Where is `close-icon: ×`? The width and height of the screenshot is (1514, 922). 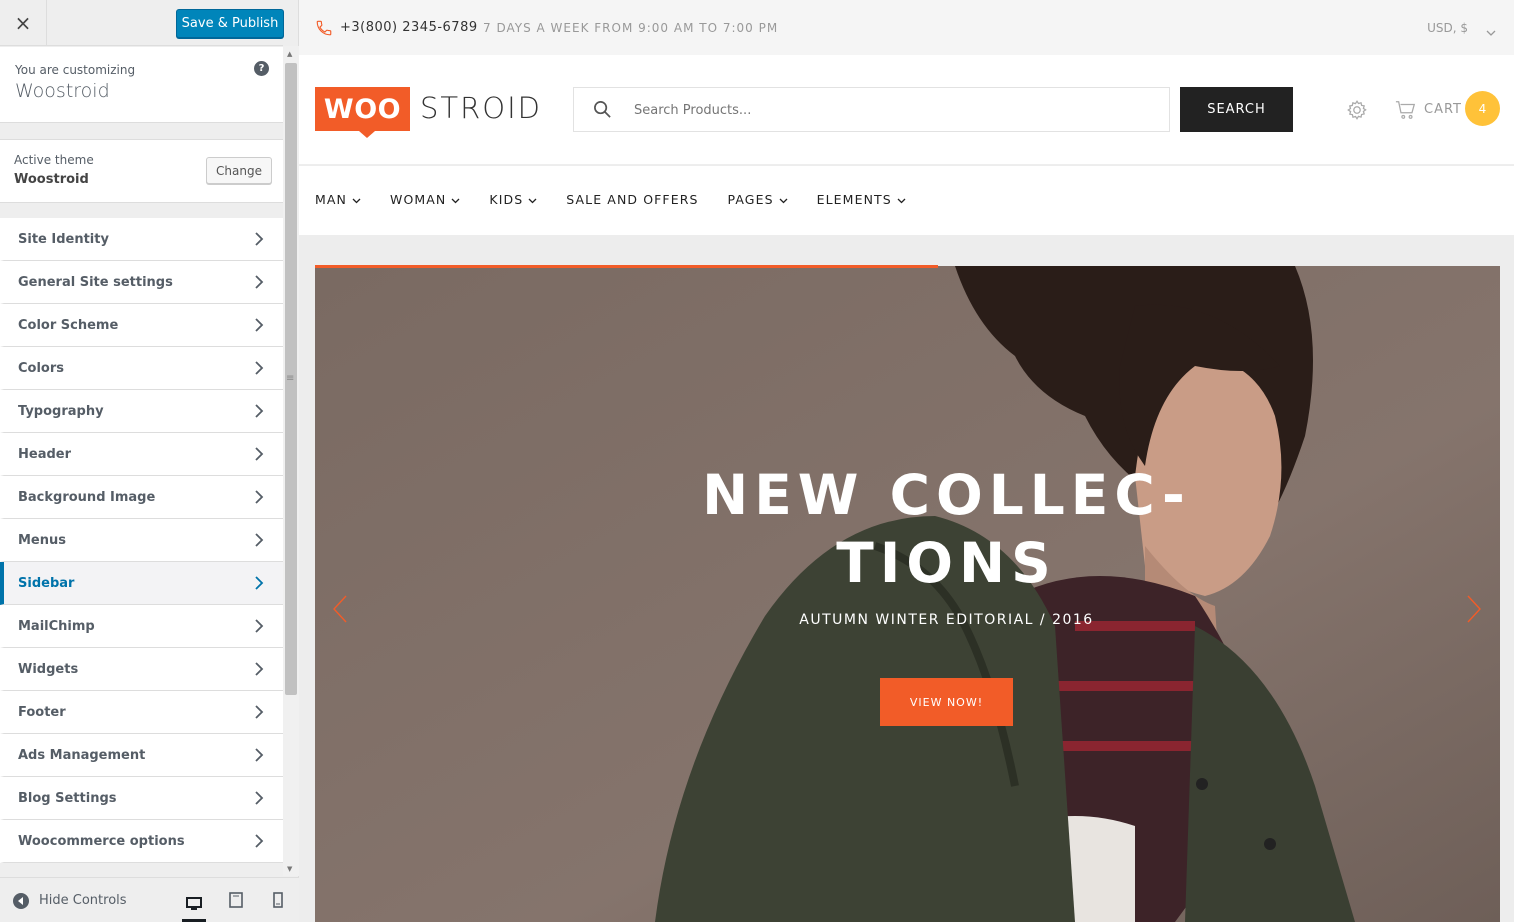
close-icon: × is located at coordinates (23, 23).